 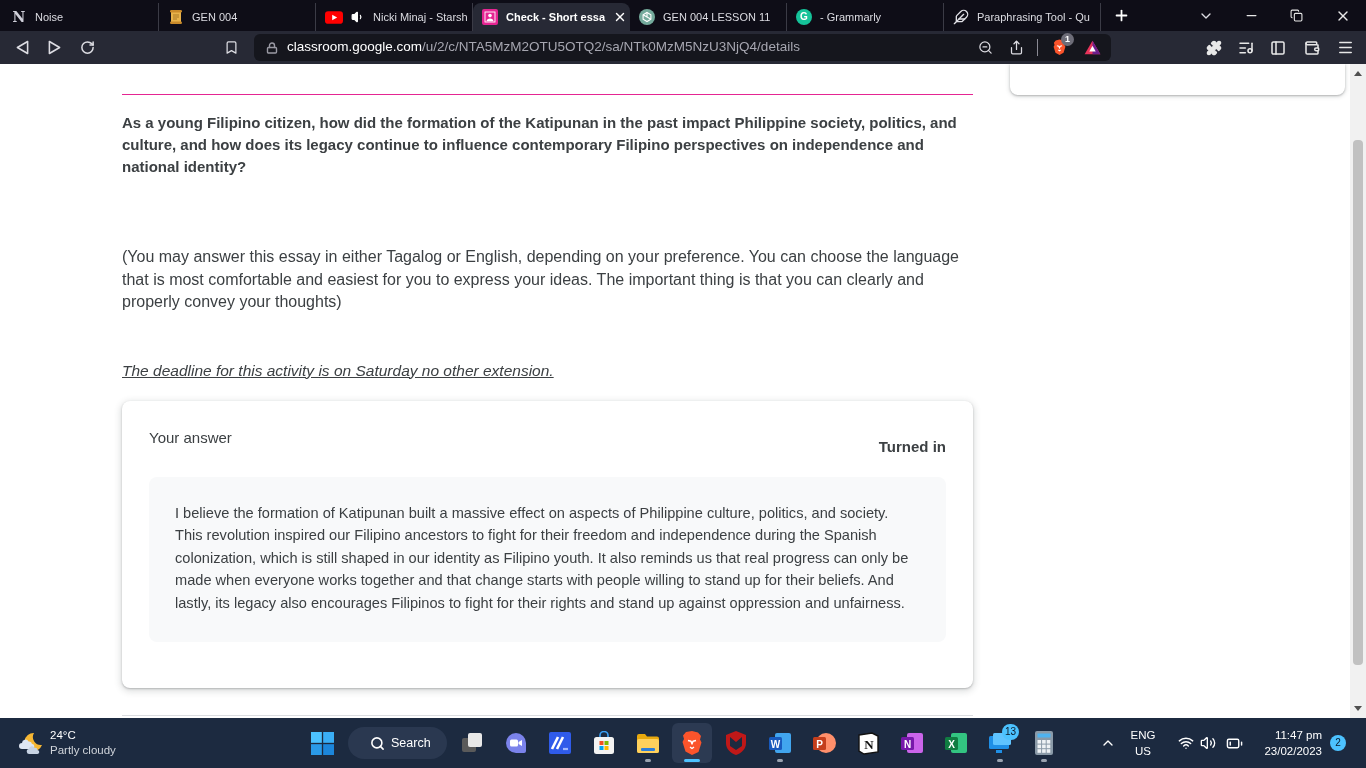 What do you see at coordinates (648, 743) in the screenshot?
I see `folder-icon` at bounding box center [648, 743].